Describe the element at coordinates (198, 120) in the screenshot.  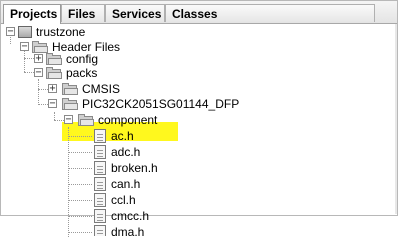
I see `tree-item-component: − component` at that location.